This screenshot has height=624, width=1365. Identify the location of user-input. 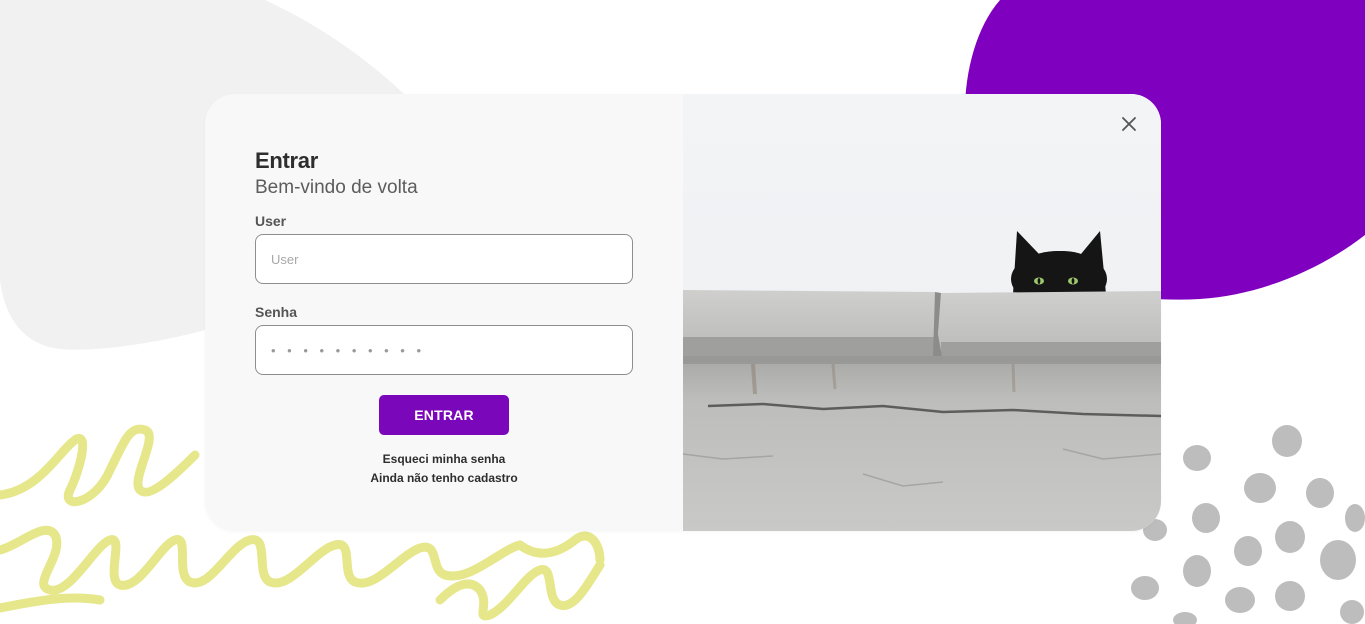
(444, 259).